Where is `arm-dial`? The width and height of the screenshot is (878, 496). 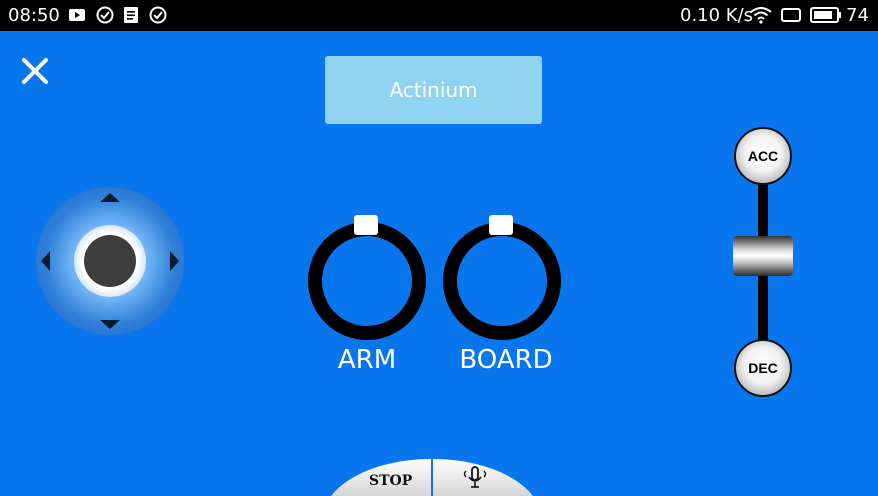
arm-dial is located at coordinates (367, 277).